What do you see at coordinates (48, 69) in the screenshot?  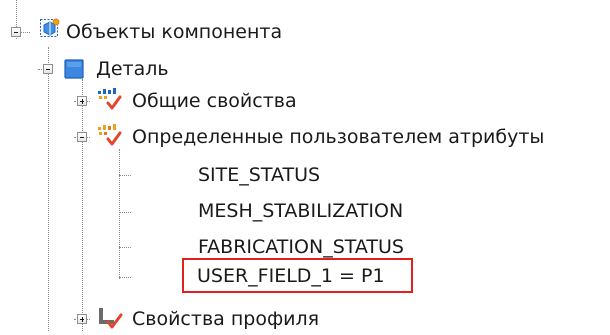 I see `collapse-detail-toggle` at bounding box center [48, 69].